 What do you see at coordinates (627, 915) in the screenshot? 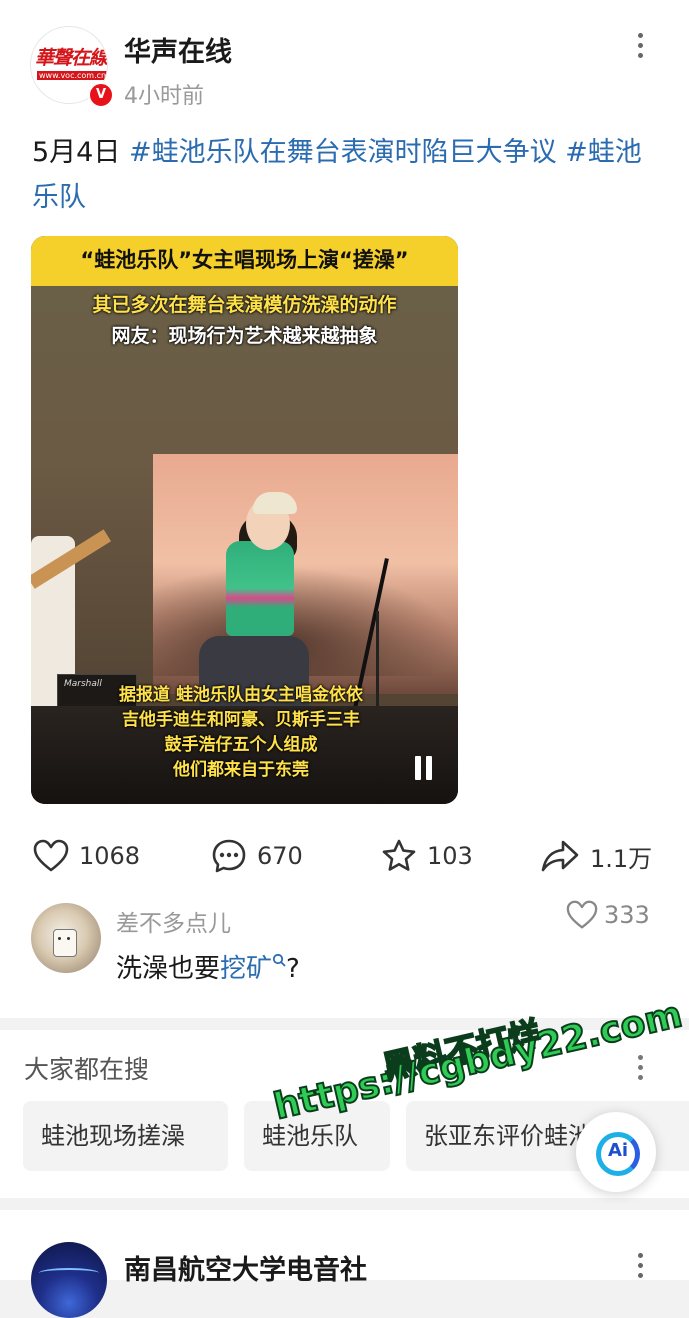
I see `comment-like-count: 333` at bounding box center [627, 915].